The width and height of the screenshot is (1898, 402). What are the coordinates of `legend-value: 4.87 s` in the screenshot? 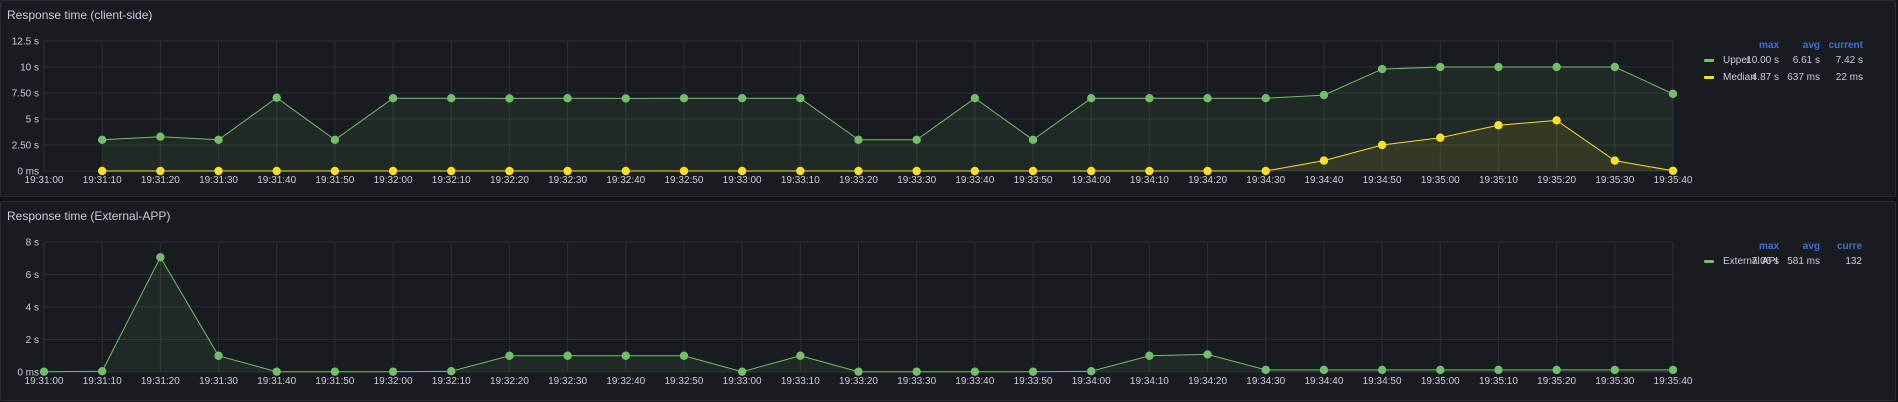 It's located at (1765, 77).